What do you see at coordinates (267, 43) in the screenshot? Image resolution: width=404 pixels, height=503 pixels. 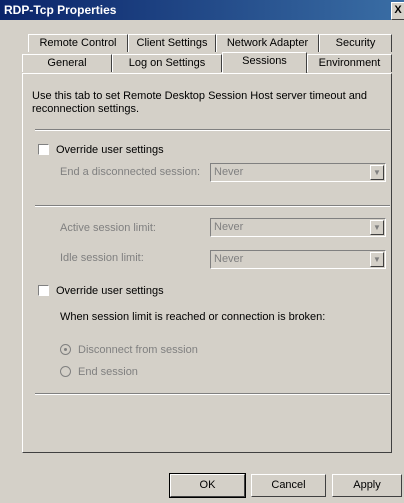 I see `tab-network-adapter: Network Adapter` at bounding box center [267, 43].